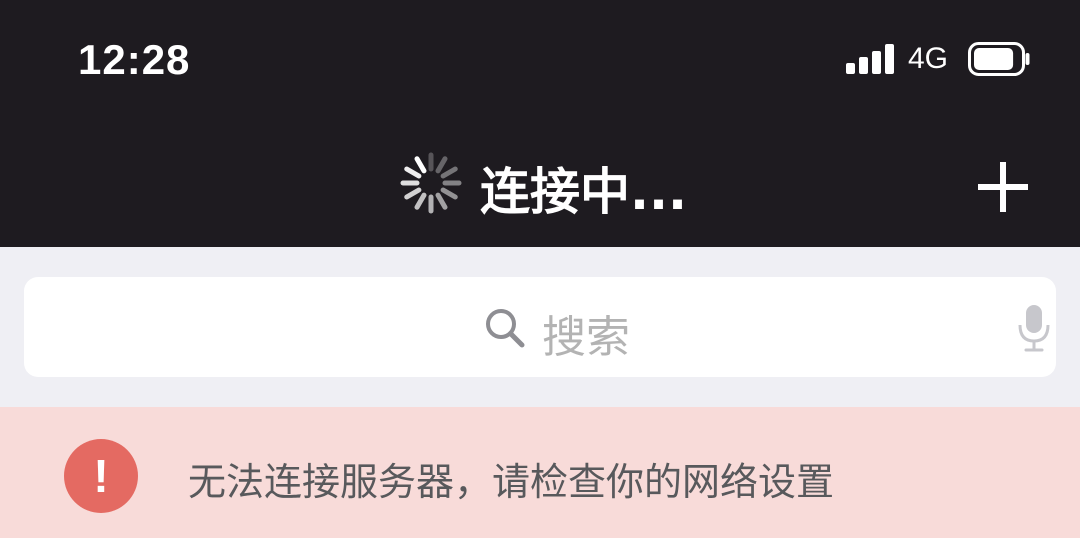  What do you see at coordinates (871, 59) in the screenshot?
I see `cellular-signal-icon` at bounding box center [871, 59].